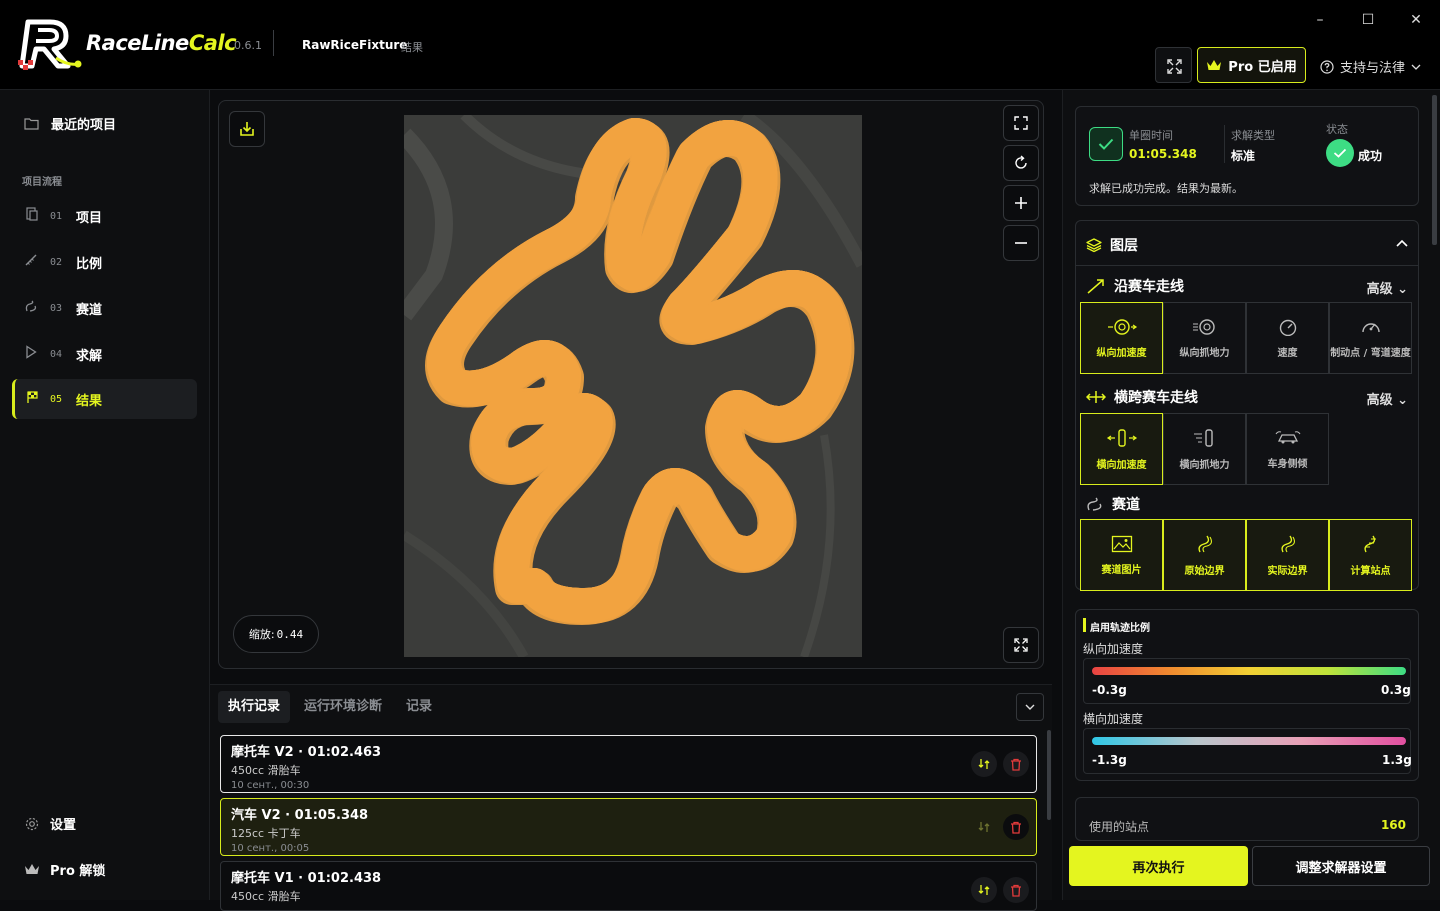  I want to click on pro-unlock-link: Pro 解锁, so click(64, 869).